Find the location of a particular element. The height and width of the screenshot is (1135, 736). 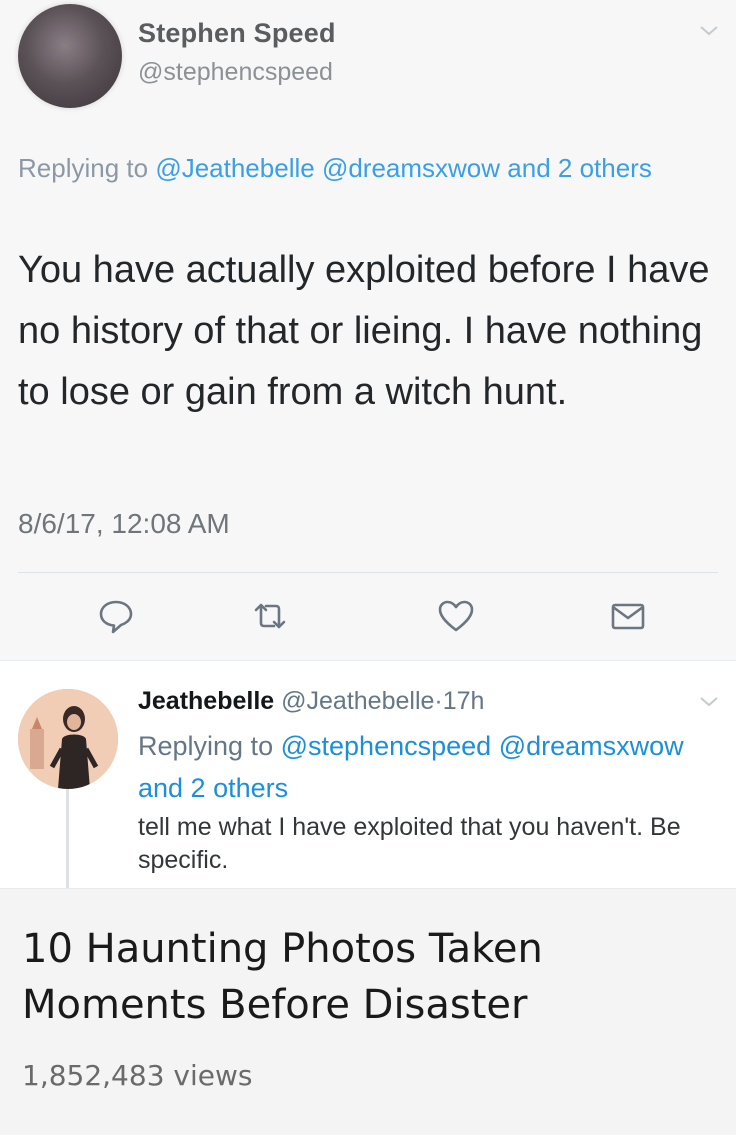

mention-link: @Jeathebelle is located at coordinates (234, 168).